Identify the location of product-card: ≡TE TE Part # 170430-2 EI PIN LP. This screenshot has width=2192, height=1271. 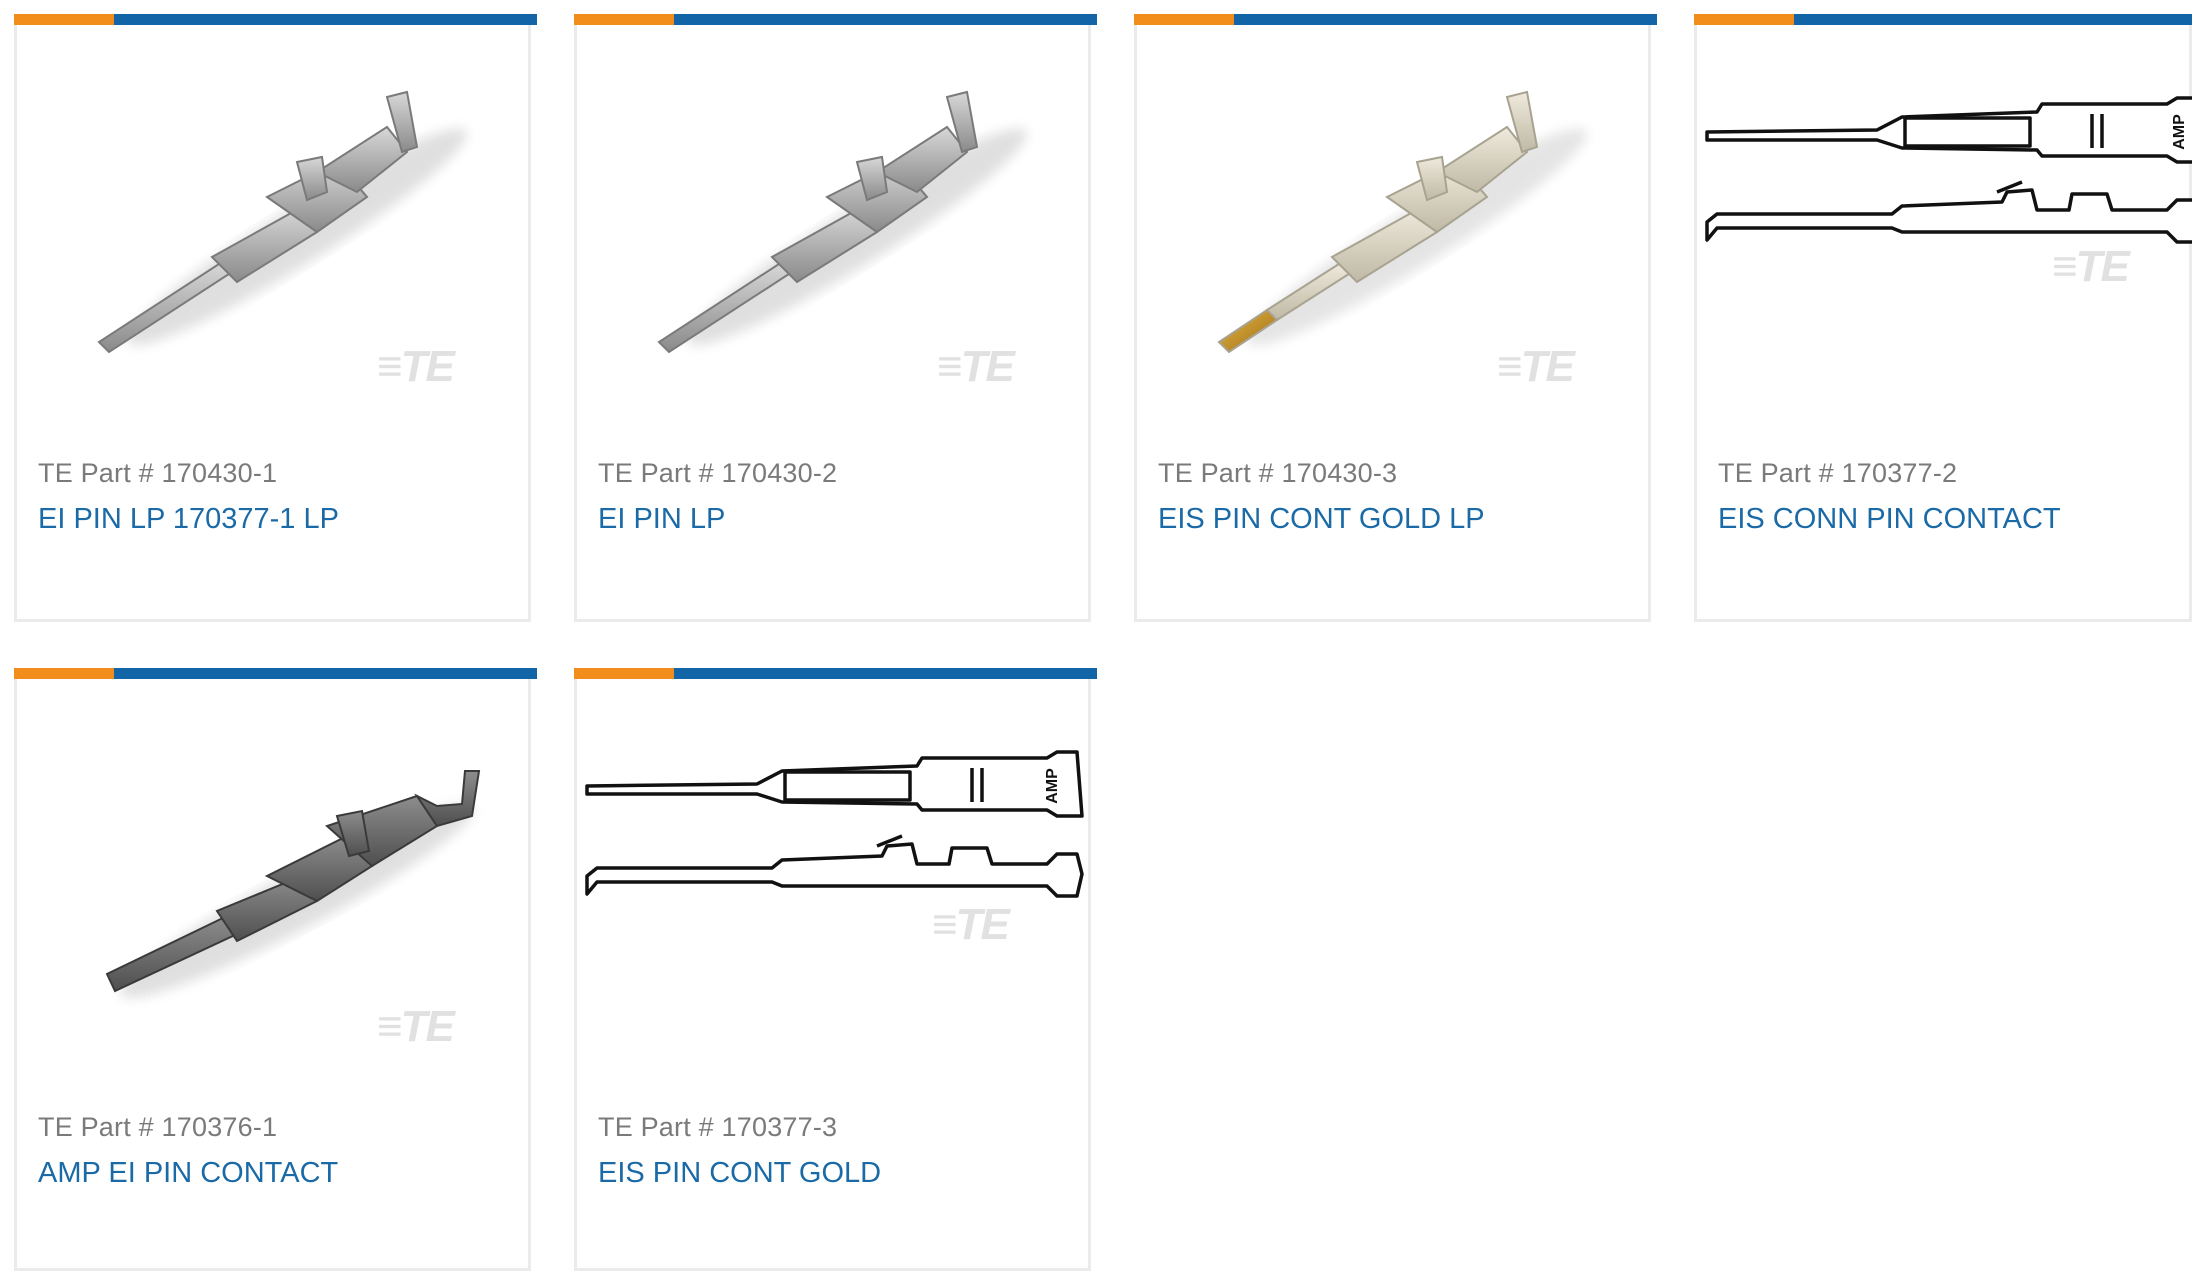
(835, 318).